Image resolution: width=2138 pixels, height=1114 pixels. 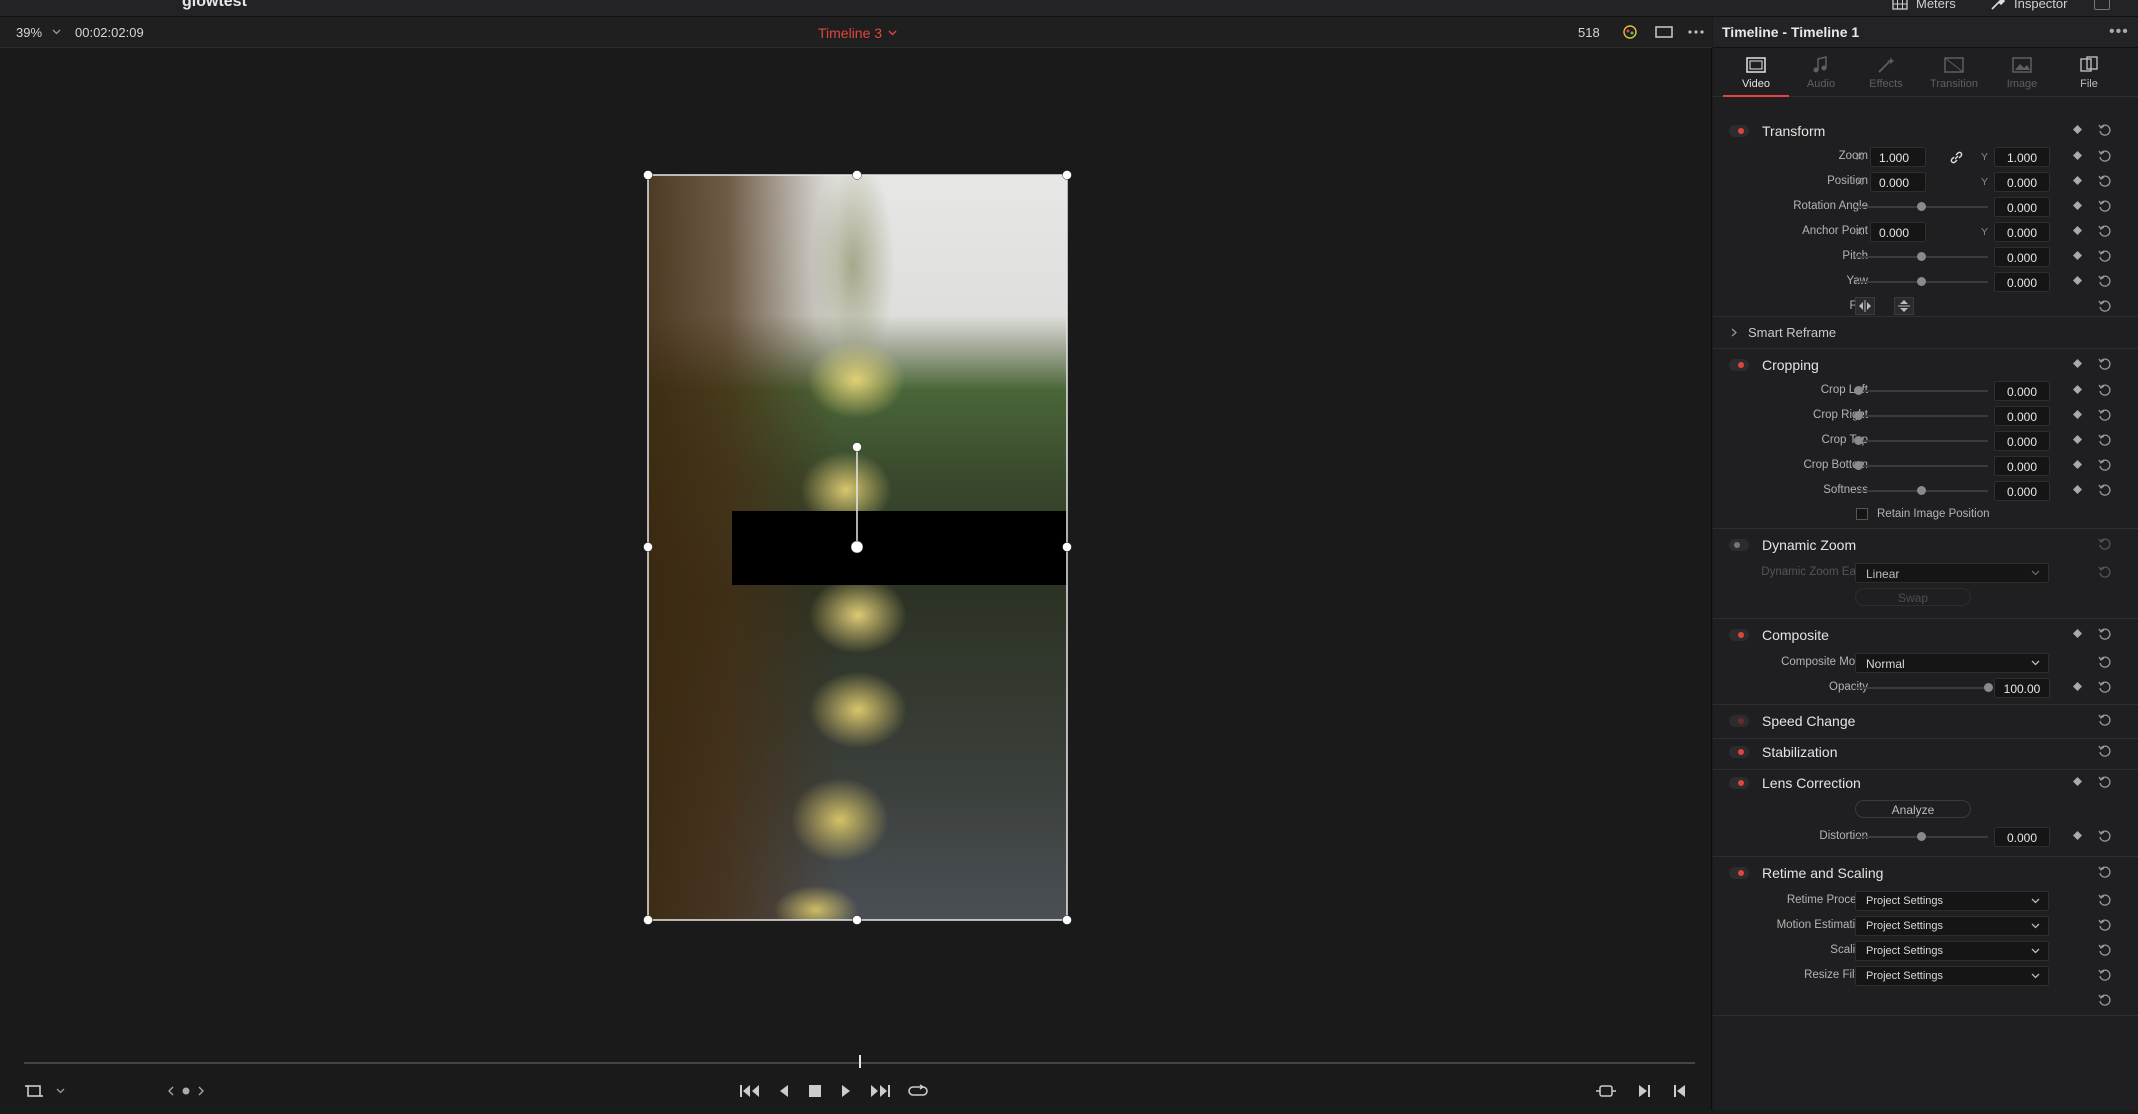 What do you see at coordinates (2022, 207) in the screenshot?
I see `rotation-field: 0.000` at bounding box center [2022, 207].